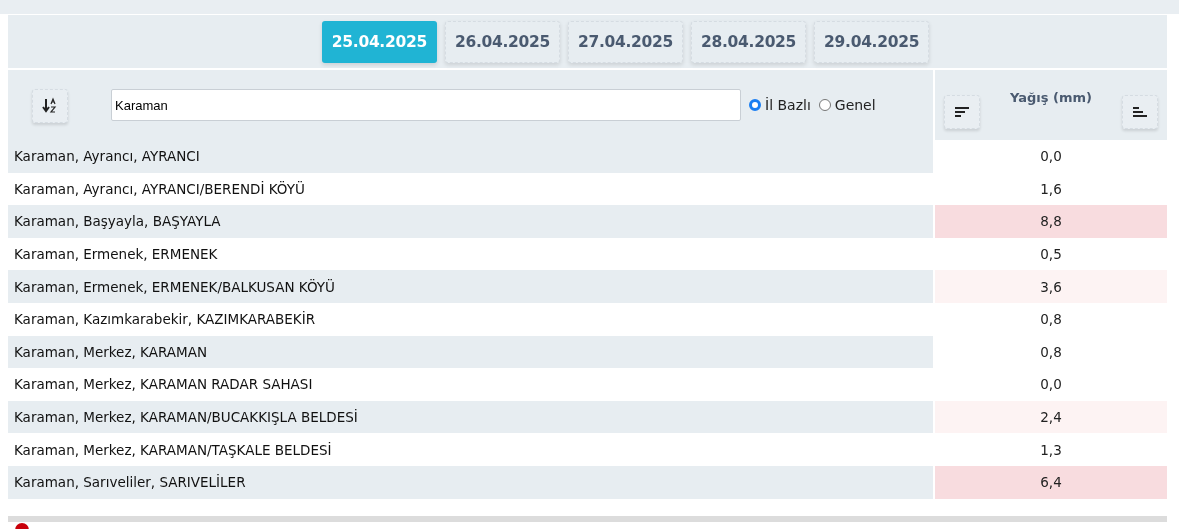 The height and width of the screenshot is (529, 1179). Describe the element at coordinates (471, 286) in the screenshot. I see `station-cell: Karaman, Ermenek, ERMENEK/BALKUSAN KÖYÜ` at that location.